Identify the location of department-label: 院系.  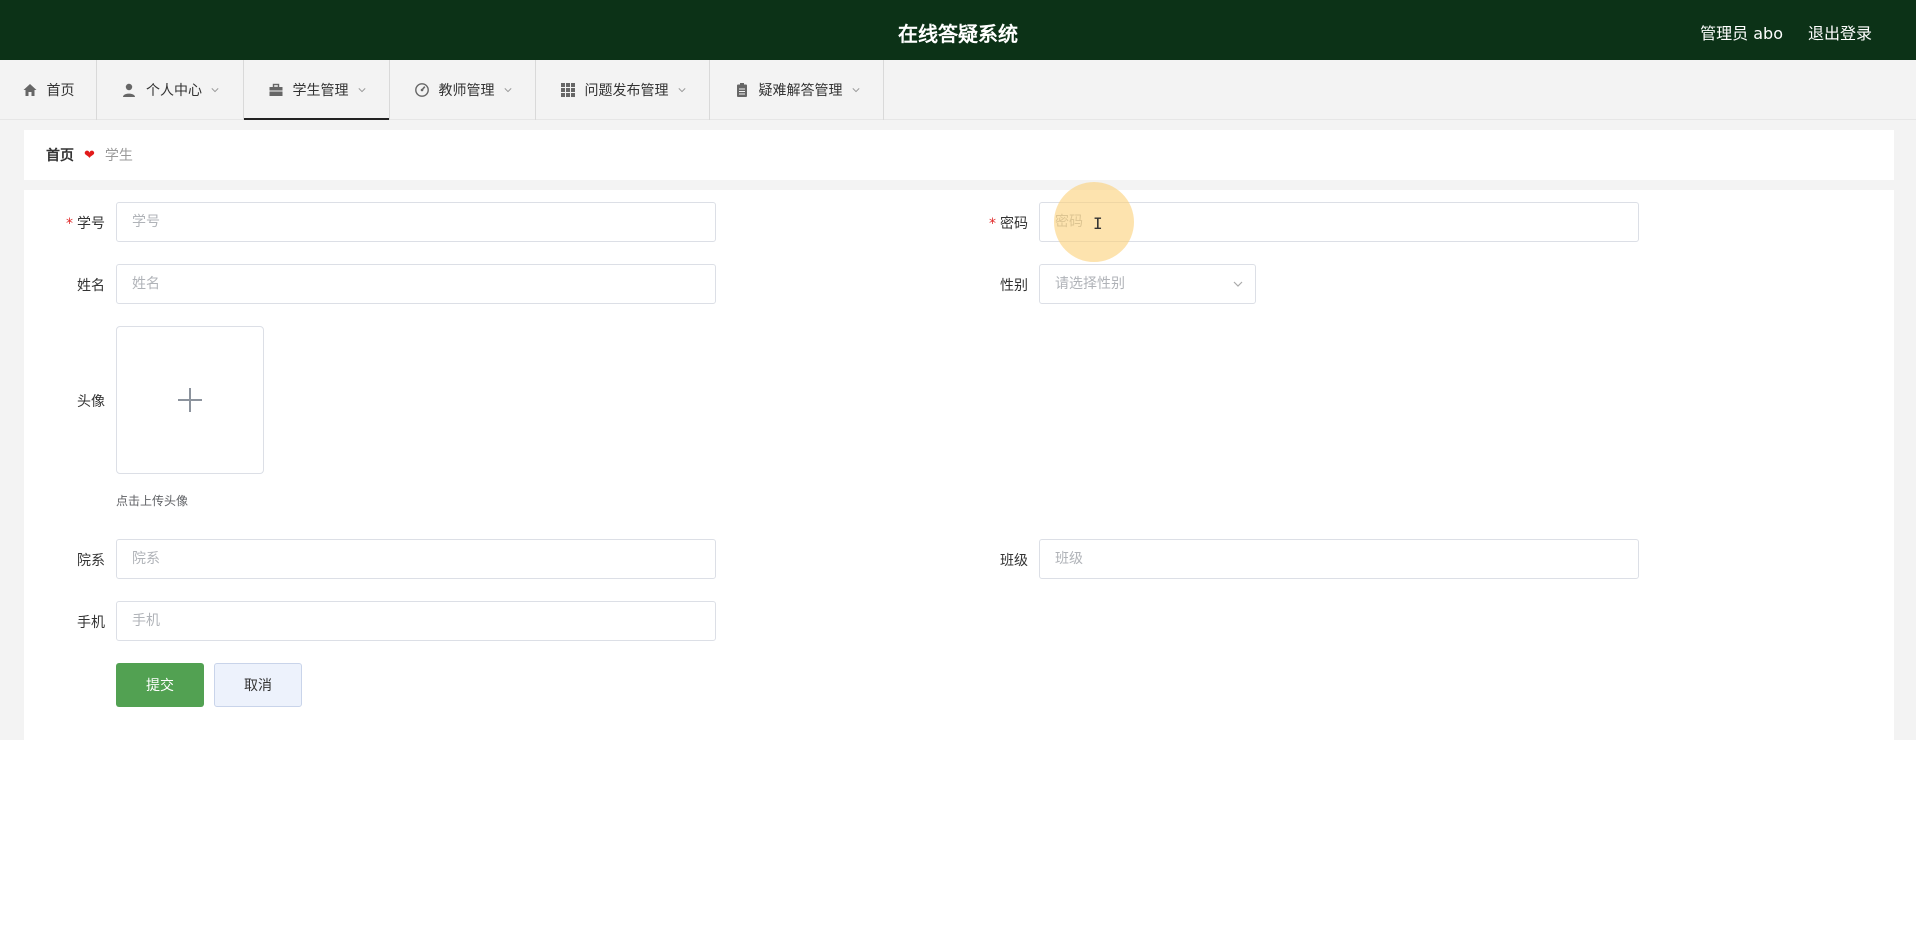
(91, 561).